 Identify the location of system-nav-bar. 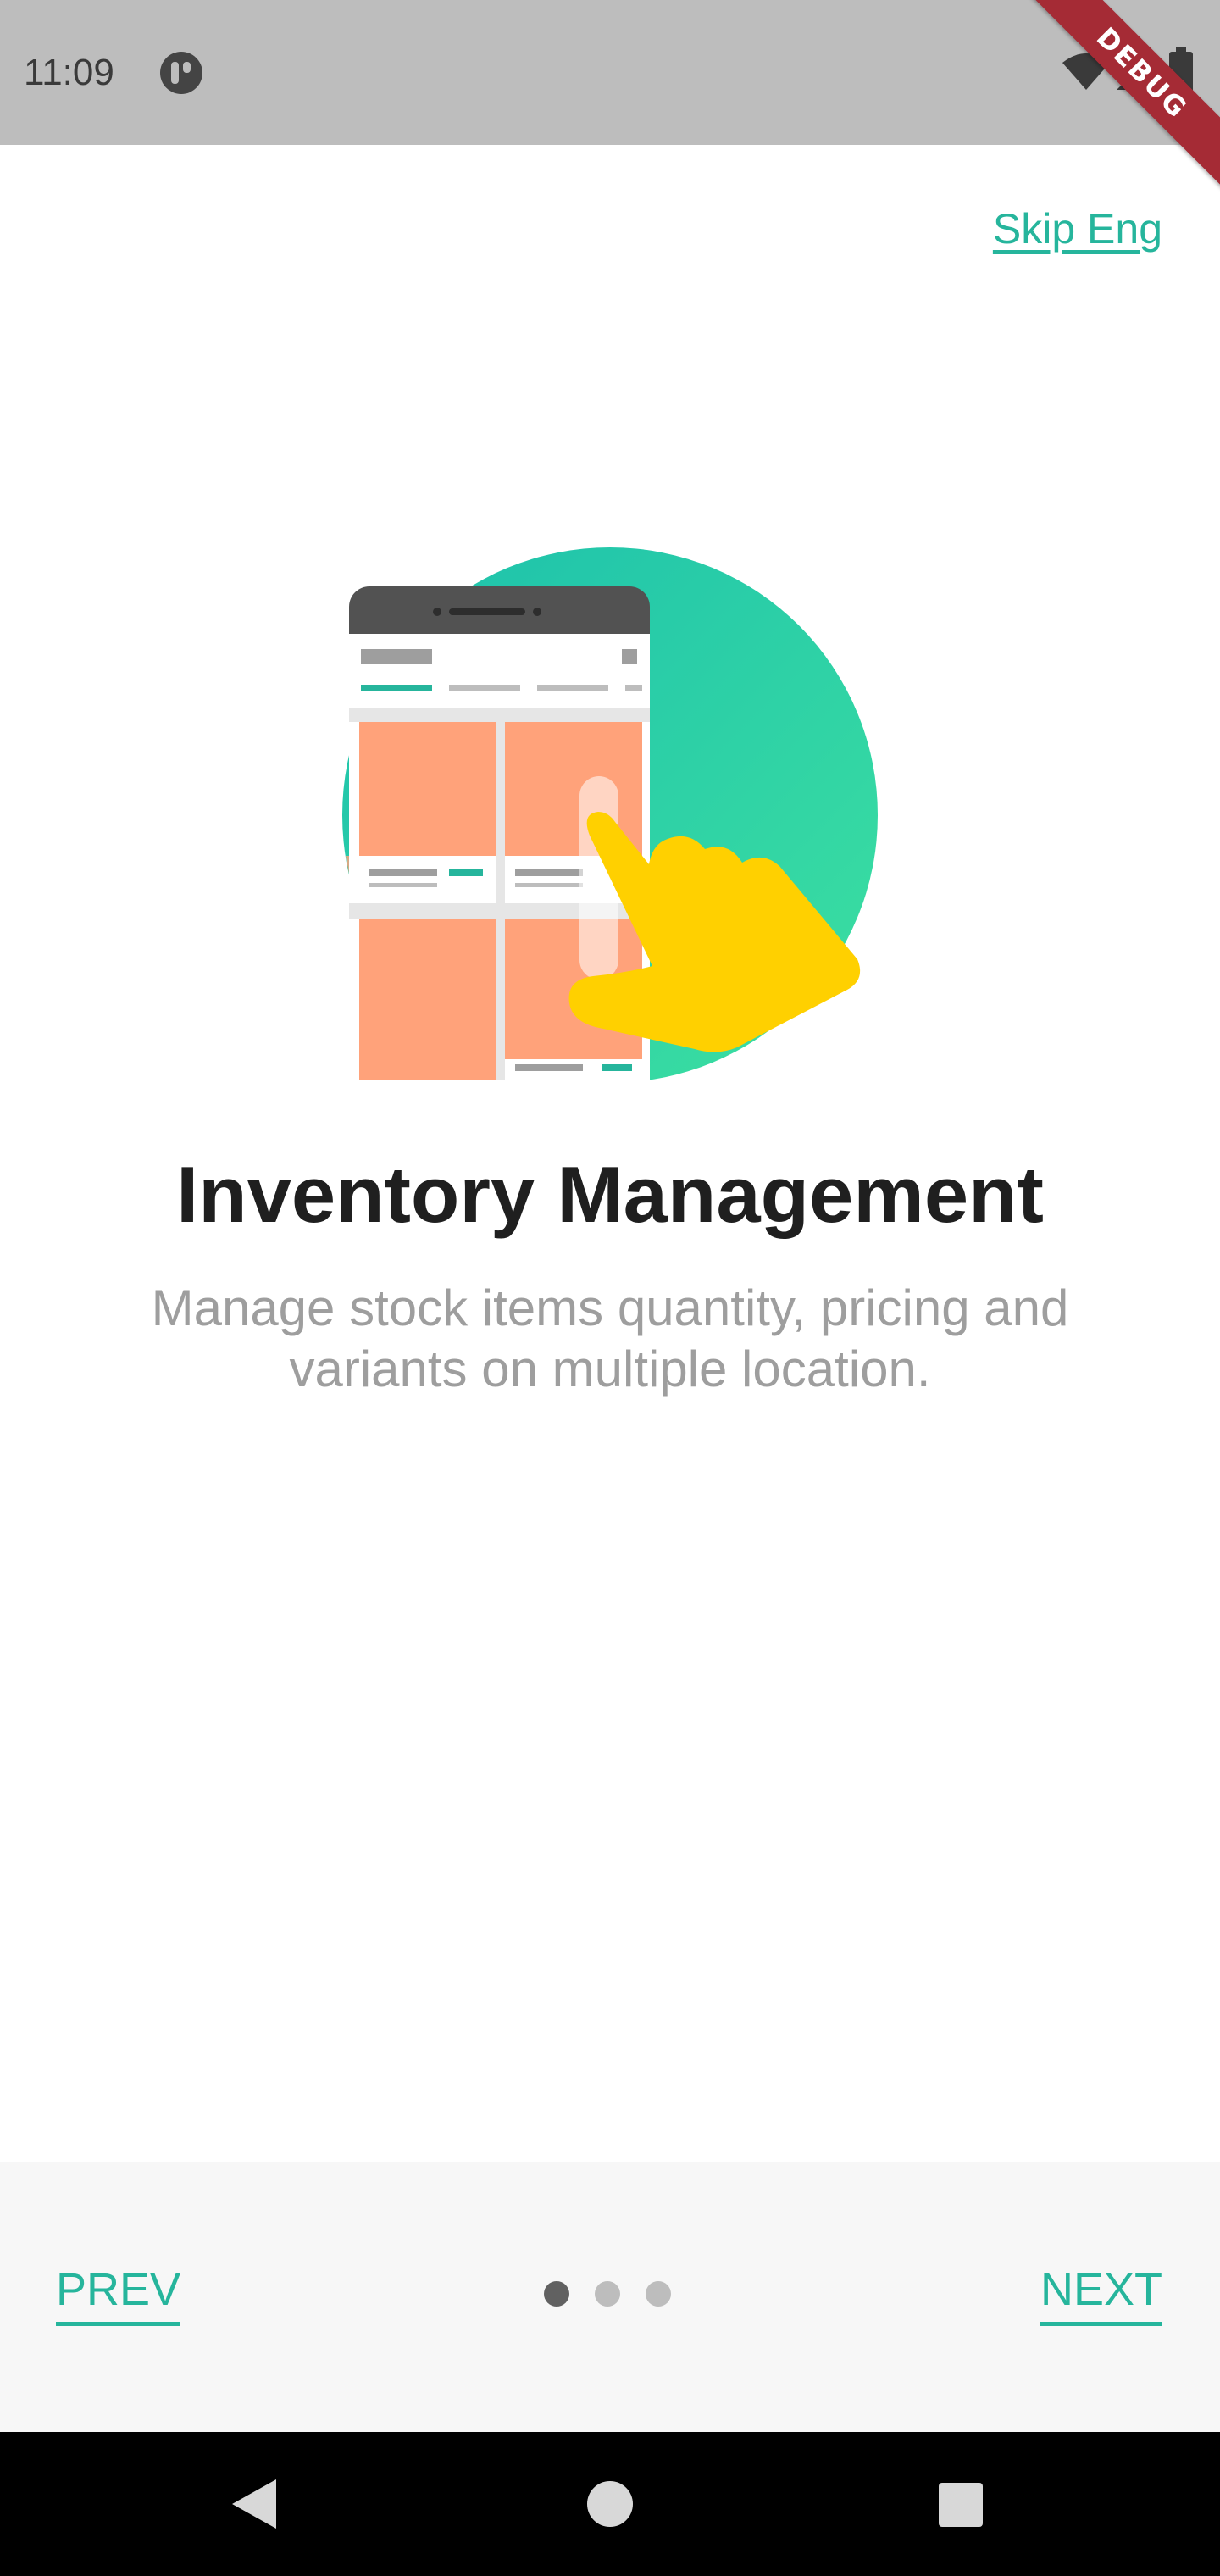
(610, 2504).